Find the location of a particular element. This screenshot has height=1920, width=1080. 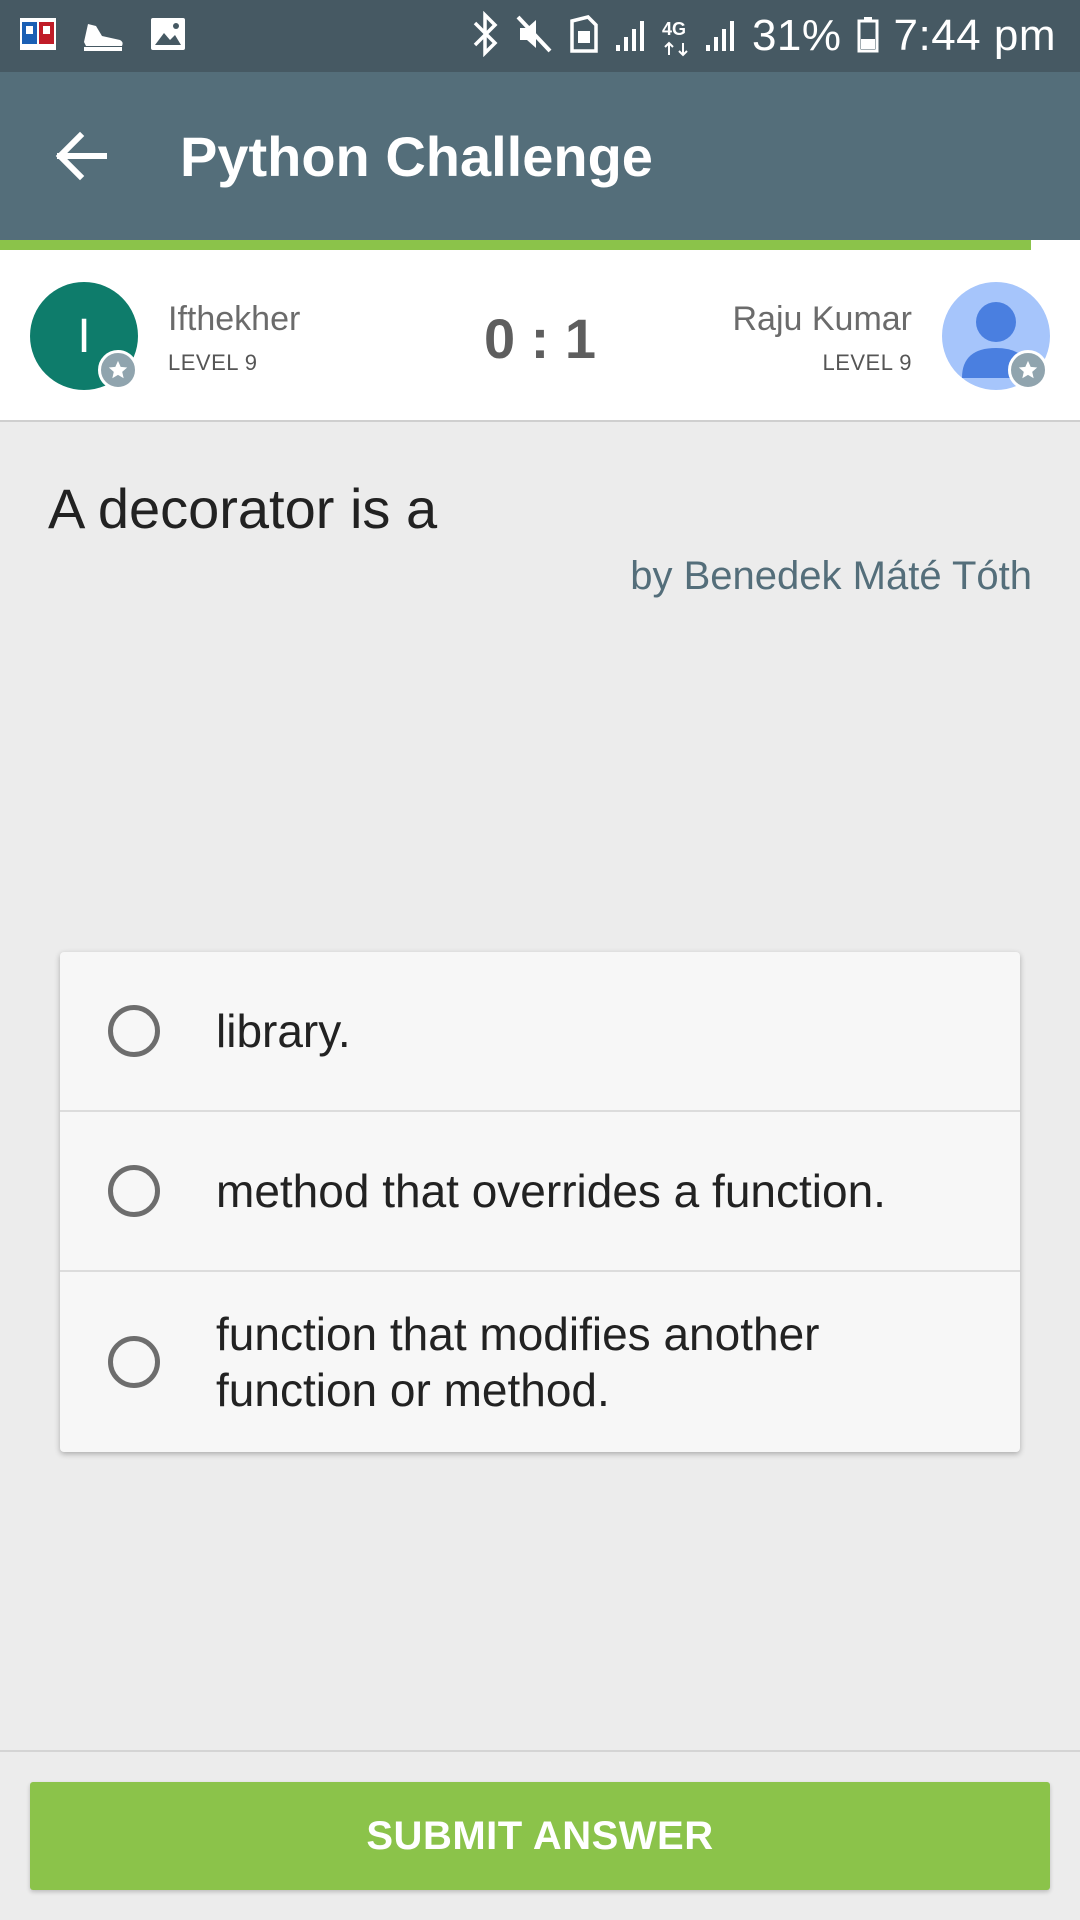

app-bar: Python Challenge is located at coordinates (540, 156).